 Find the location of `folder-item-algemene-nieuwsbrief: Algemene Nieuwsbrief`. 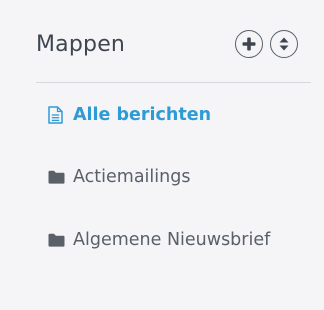

folder-item-algemene-nieuwsbrief: Algemene Nieuwsbrief is located at coordinates (159, 240).